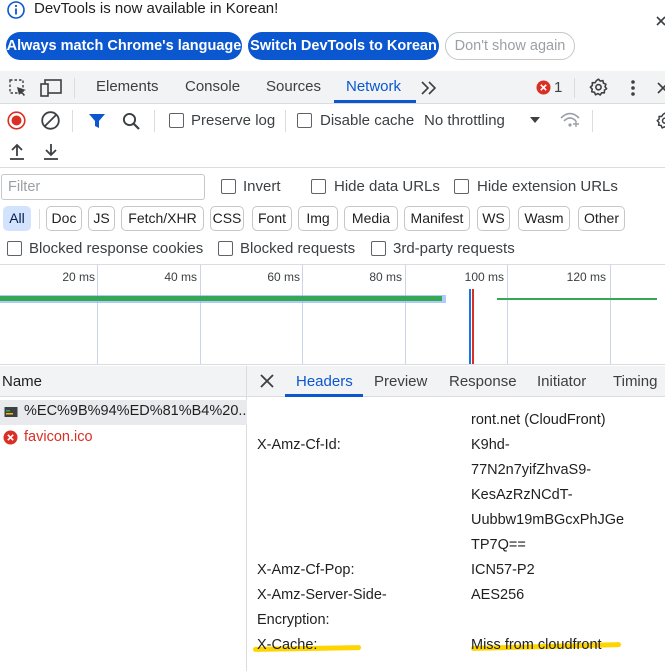  Describe the element at coordinates (131, 121) in the screenshot. I see `search-icon` at that location.